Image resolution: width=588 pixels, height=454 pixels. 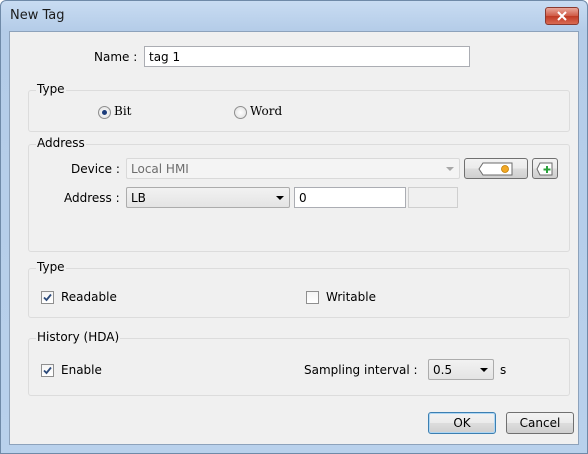 What do you see at coordinates (503, 370) in the screenshot?
I see `sampling-interval-unit: s` at bounding box center [503, 370].